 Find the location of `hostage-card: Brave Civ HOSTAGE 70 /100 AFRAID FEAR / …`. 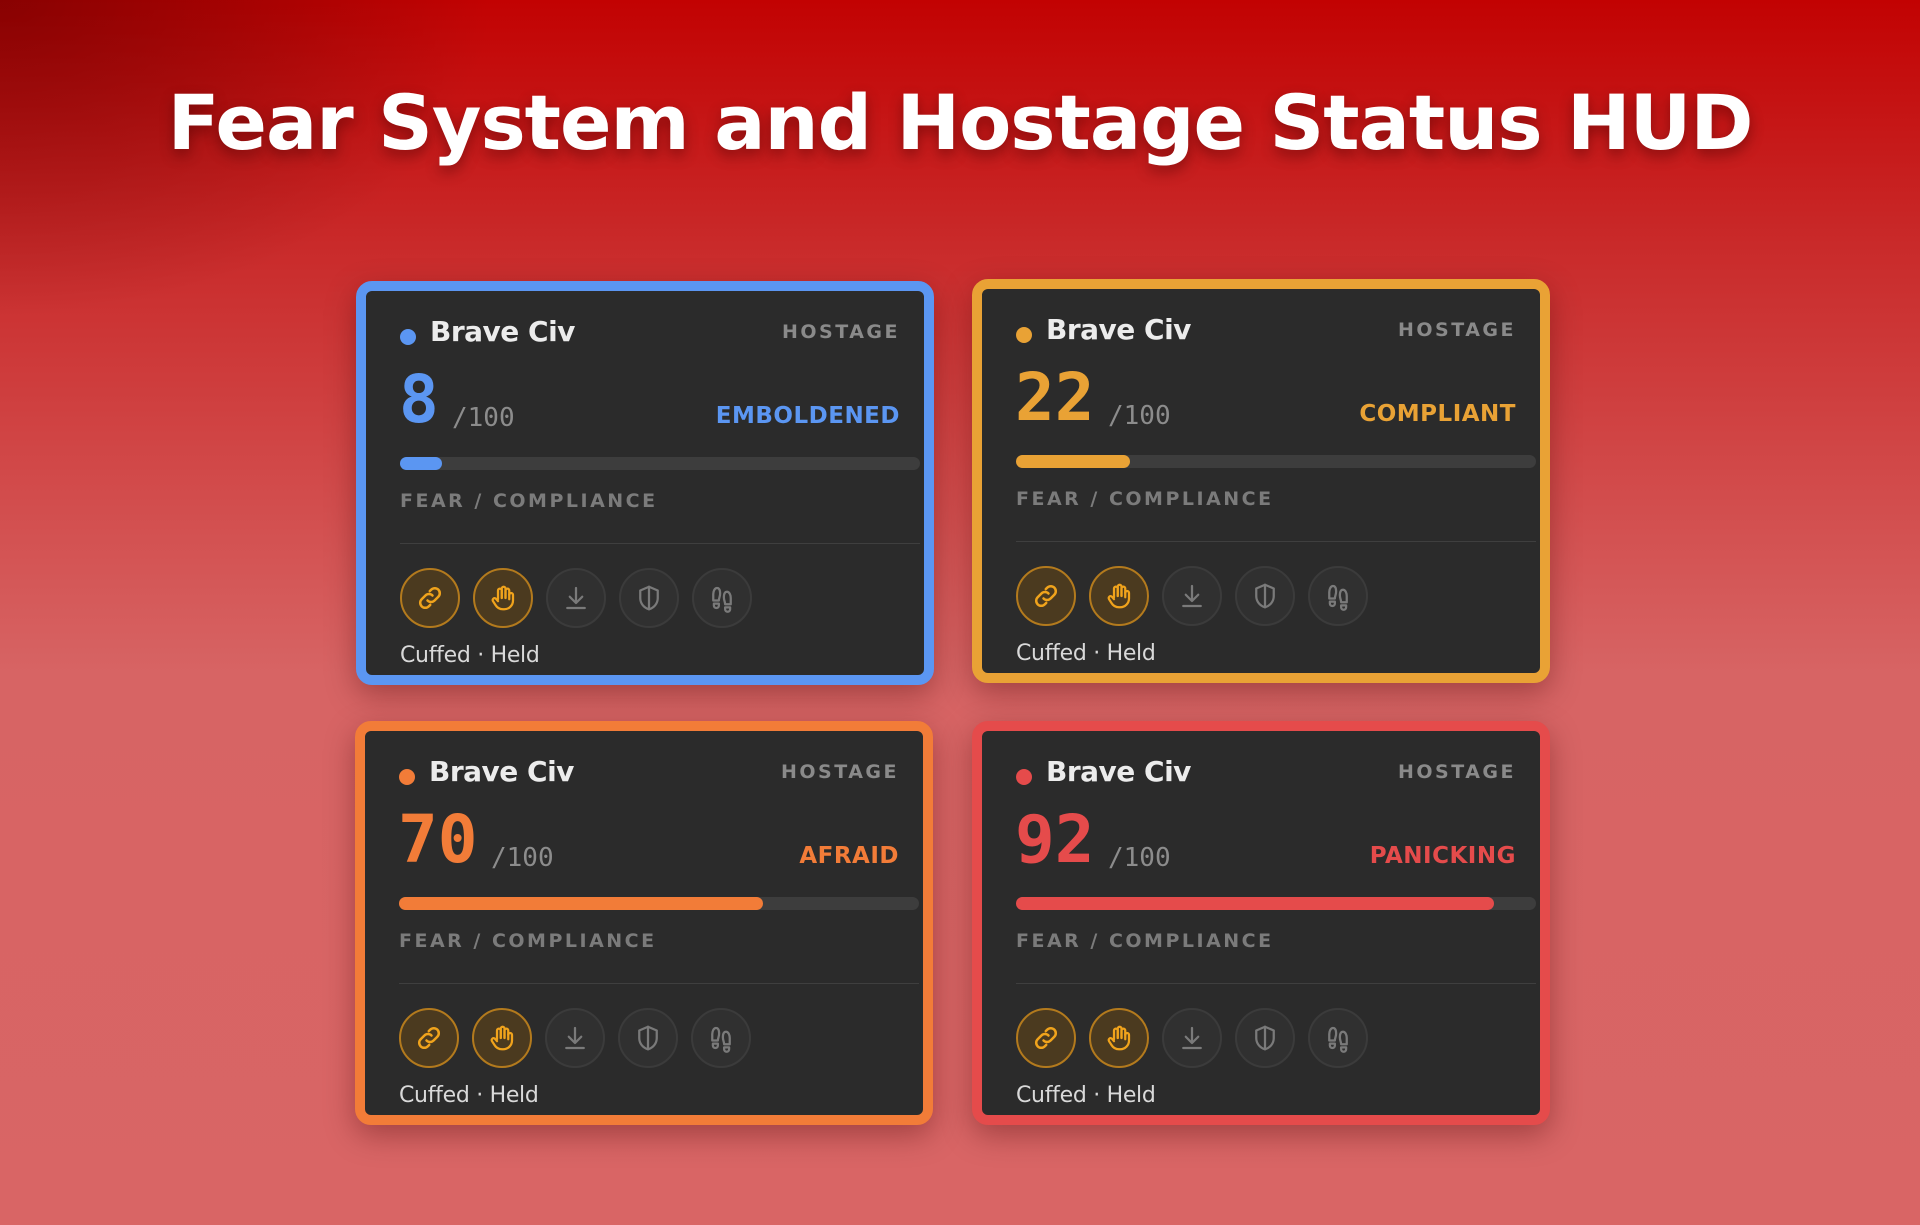

hostage-card: Brave Civ HOSTAGE 70 /100 AFRAID FEAR / … is located at coordinates (644, 923).